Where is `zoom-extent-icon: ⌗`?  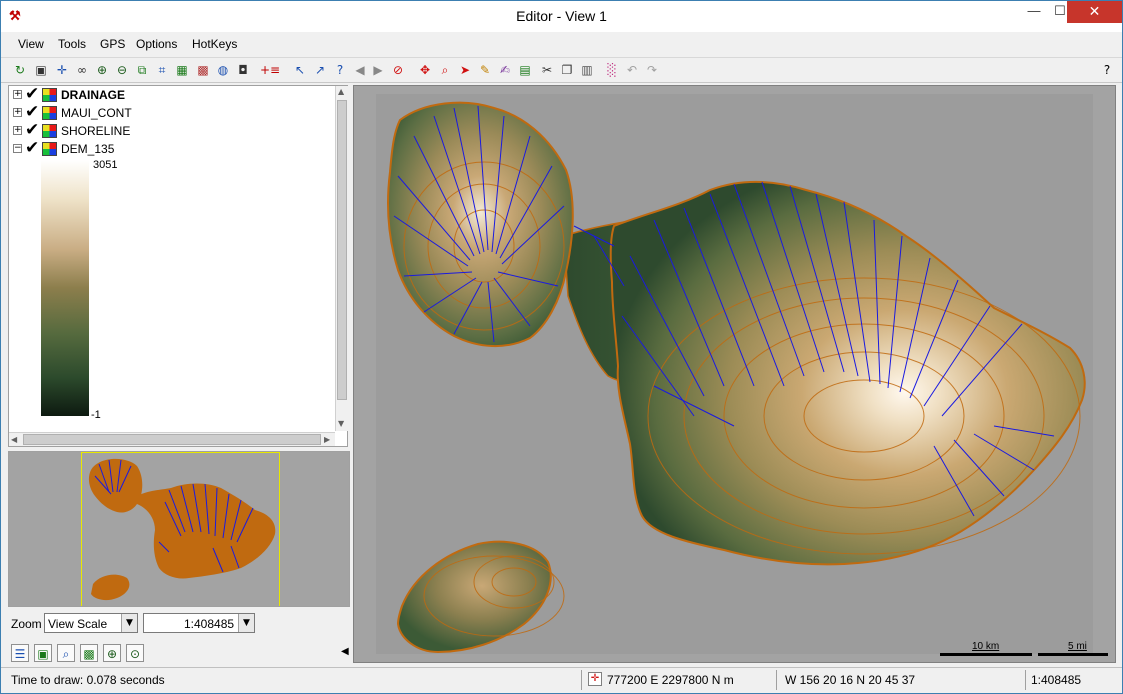
zoom-extent-icon: ⌗ is located at coordinates (162, 70).